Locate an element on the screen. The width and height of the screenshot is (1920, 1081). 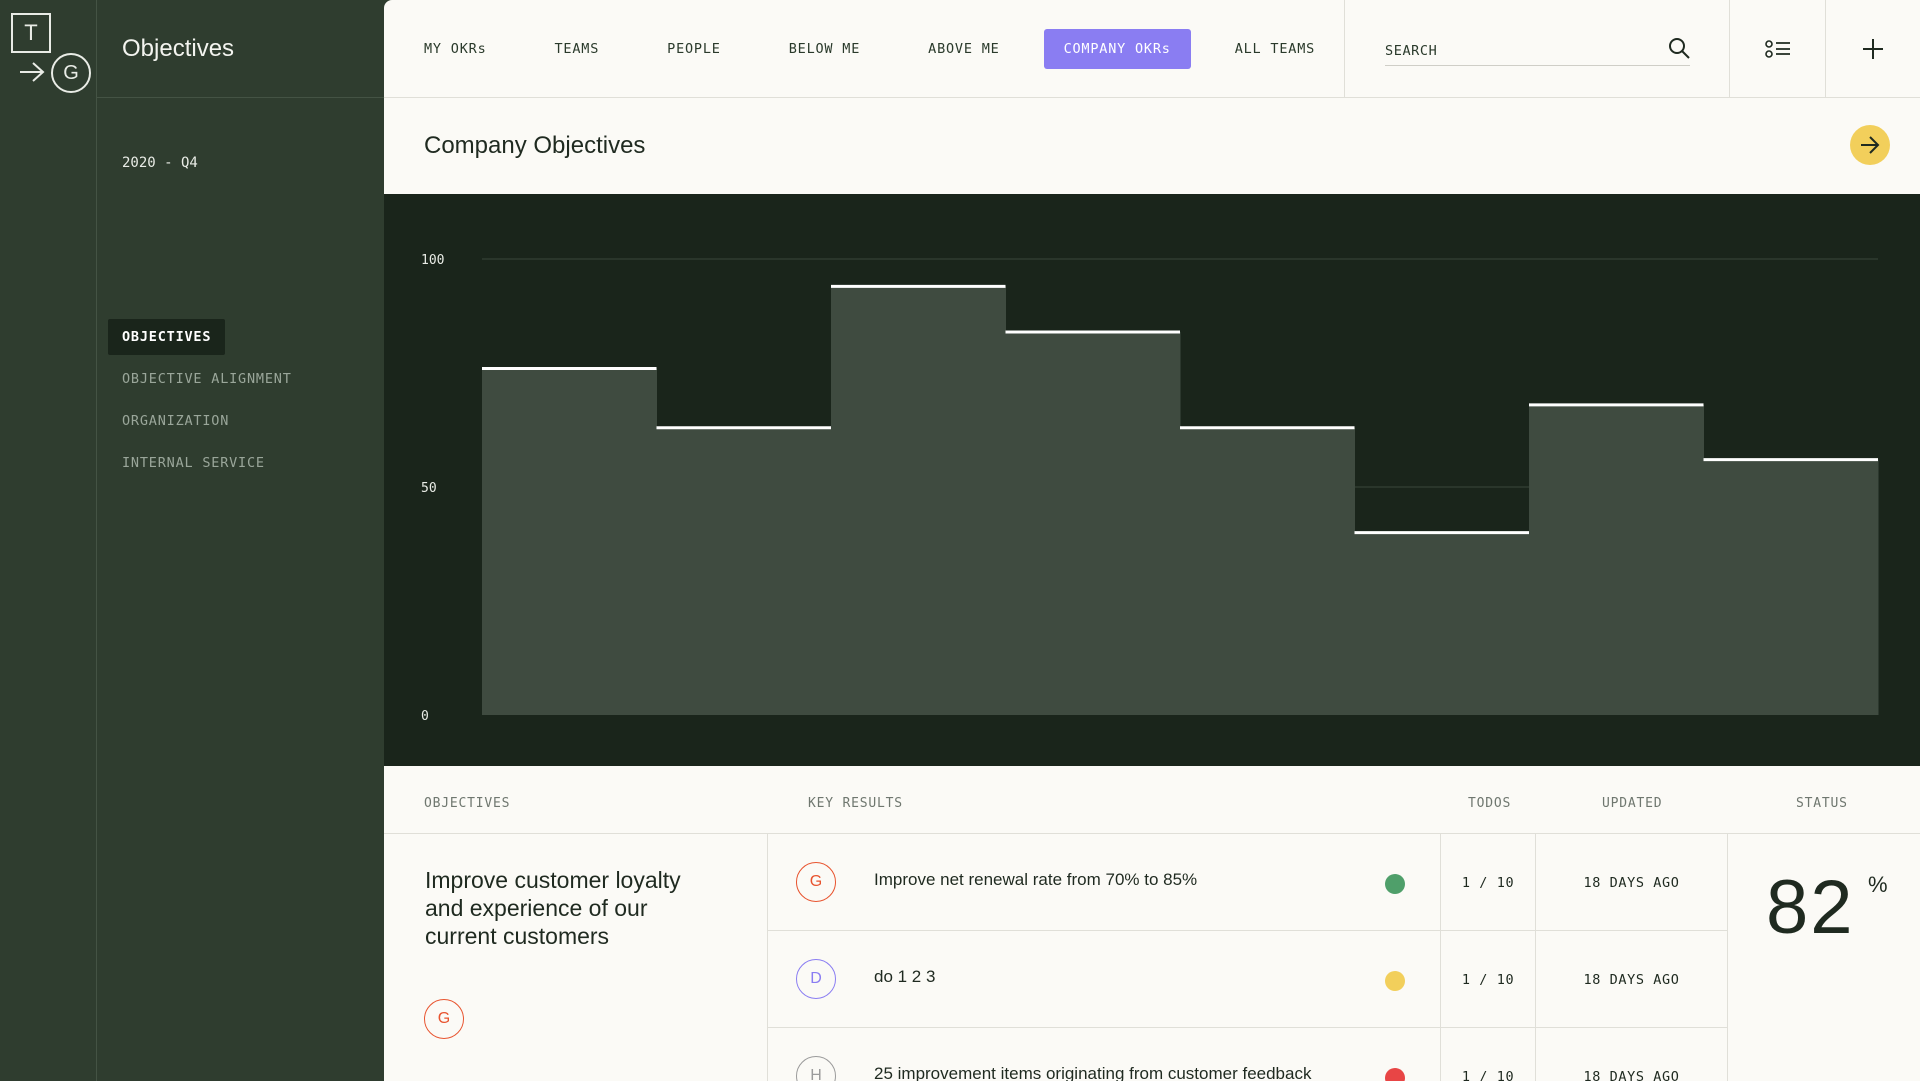
tab-teams: TEAMS is located at coordinates (577, 49).